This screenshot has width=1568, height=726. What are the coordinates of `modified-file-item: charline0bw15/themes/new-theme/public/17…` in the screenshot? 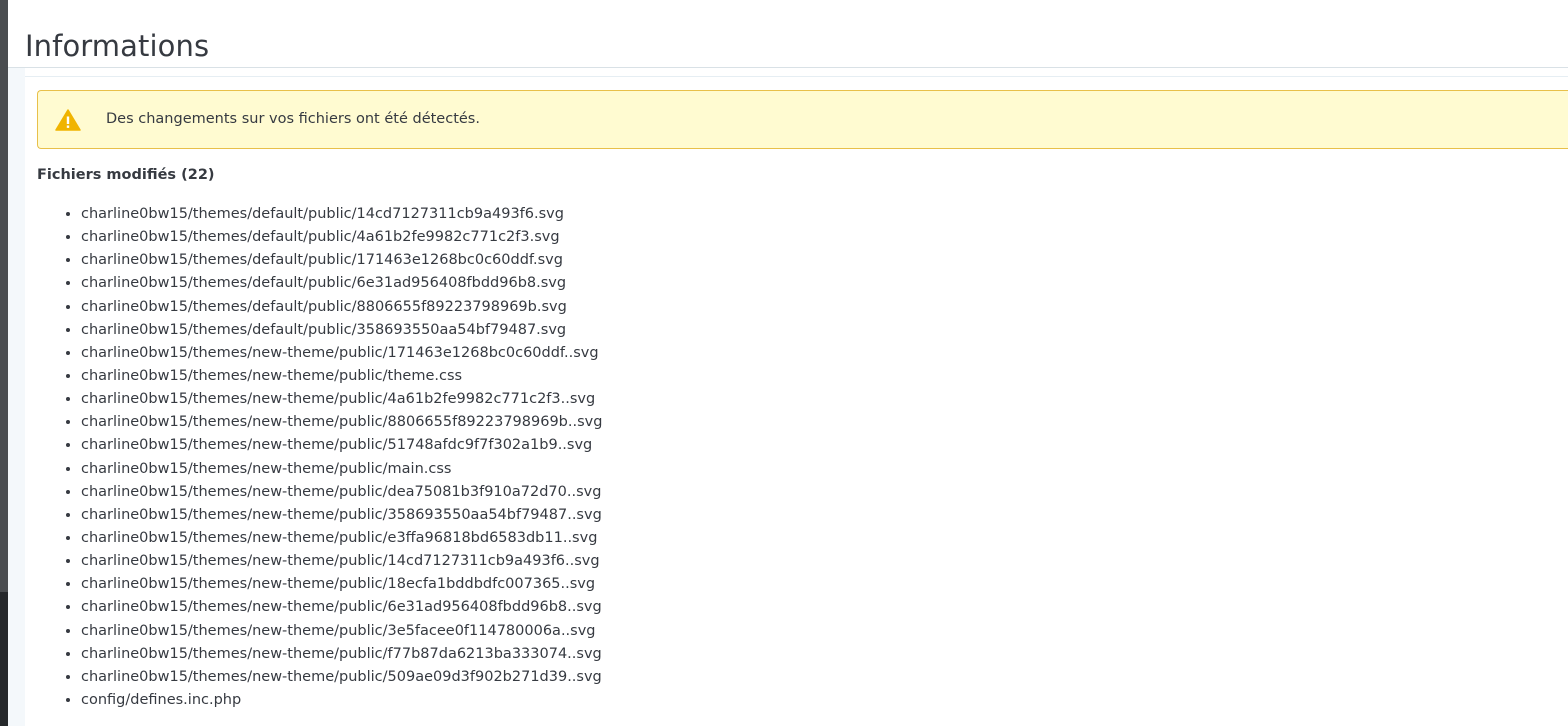 It's located at (341, 353).